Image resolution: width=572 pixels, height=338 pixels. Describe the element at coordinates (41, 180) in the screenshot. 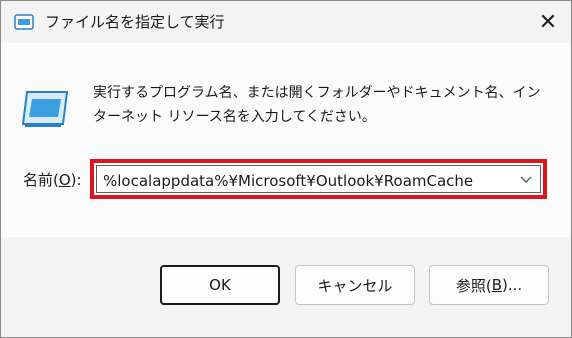

I see `name-label-prefix: 名前(` at that location.